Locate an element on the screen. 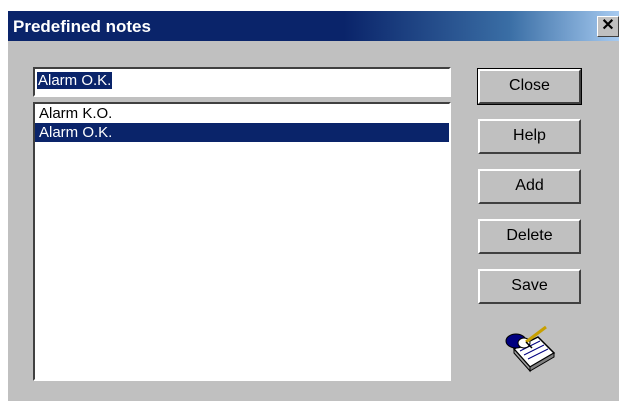 The width and height of the screenshot is (619, 401). list-item: Alarm K.O. is located at coordinates (242, 113).